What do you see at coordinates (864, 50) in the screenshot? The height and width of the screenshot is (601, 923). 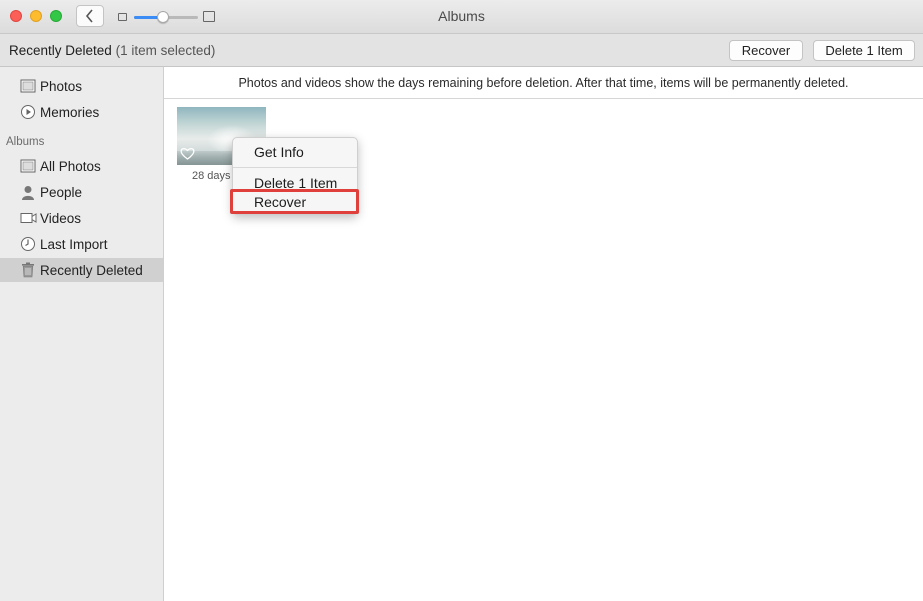 I see `delete-item-button: Delete 1 Item` at bounding box center [864, 50].